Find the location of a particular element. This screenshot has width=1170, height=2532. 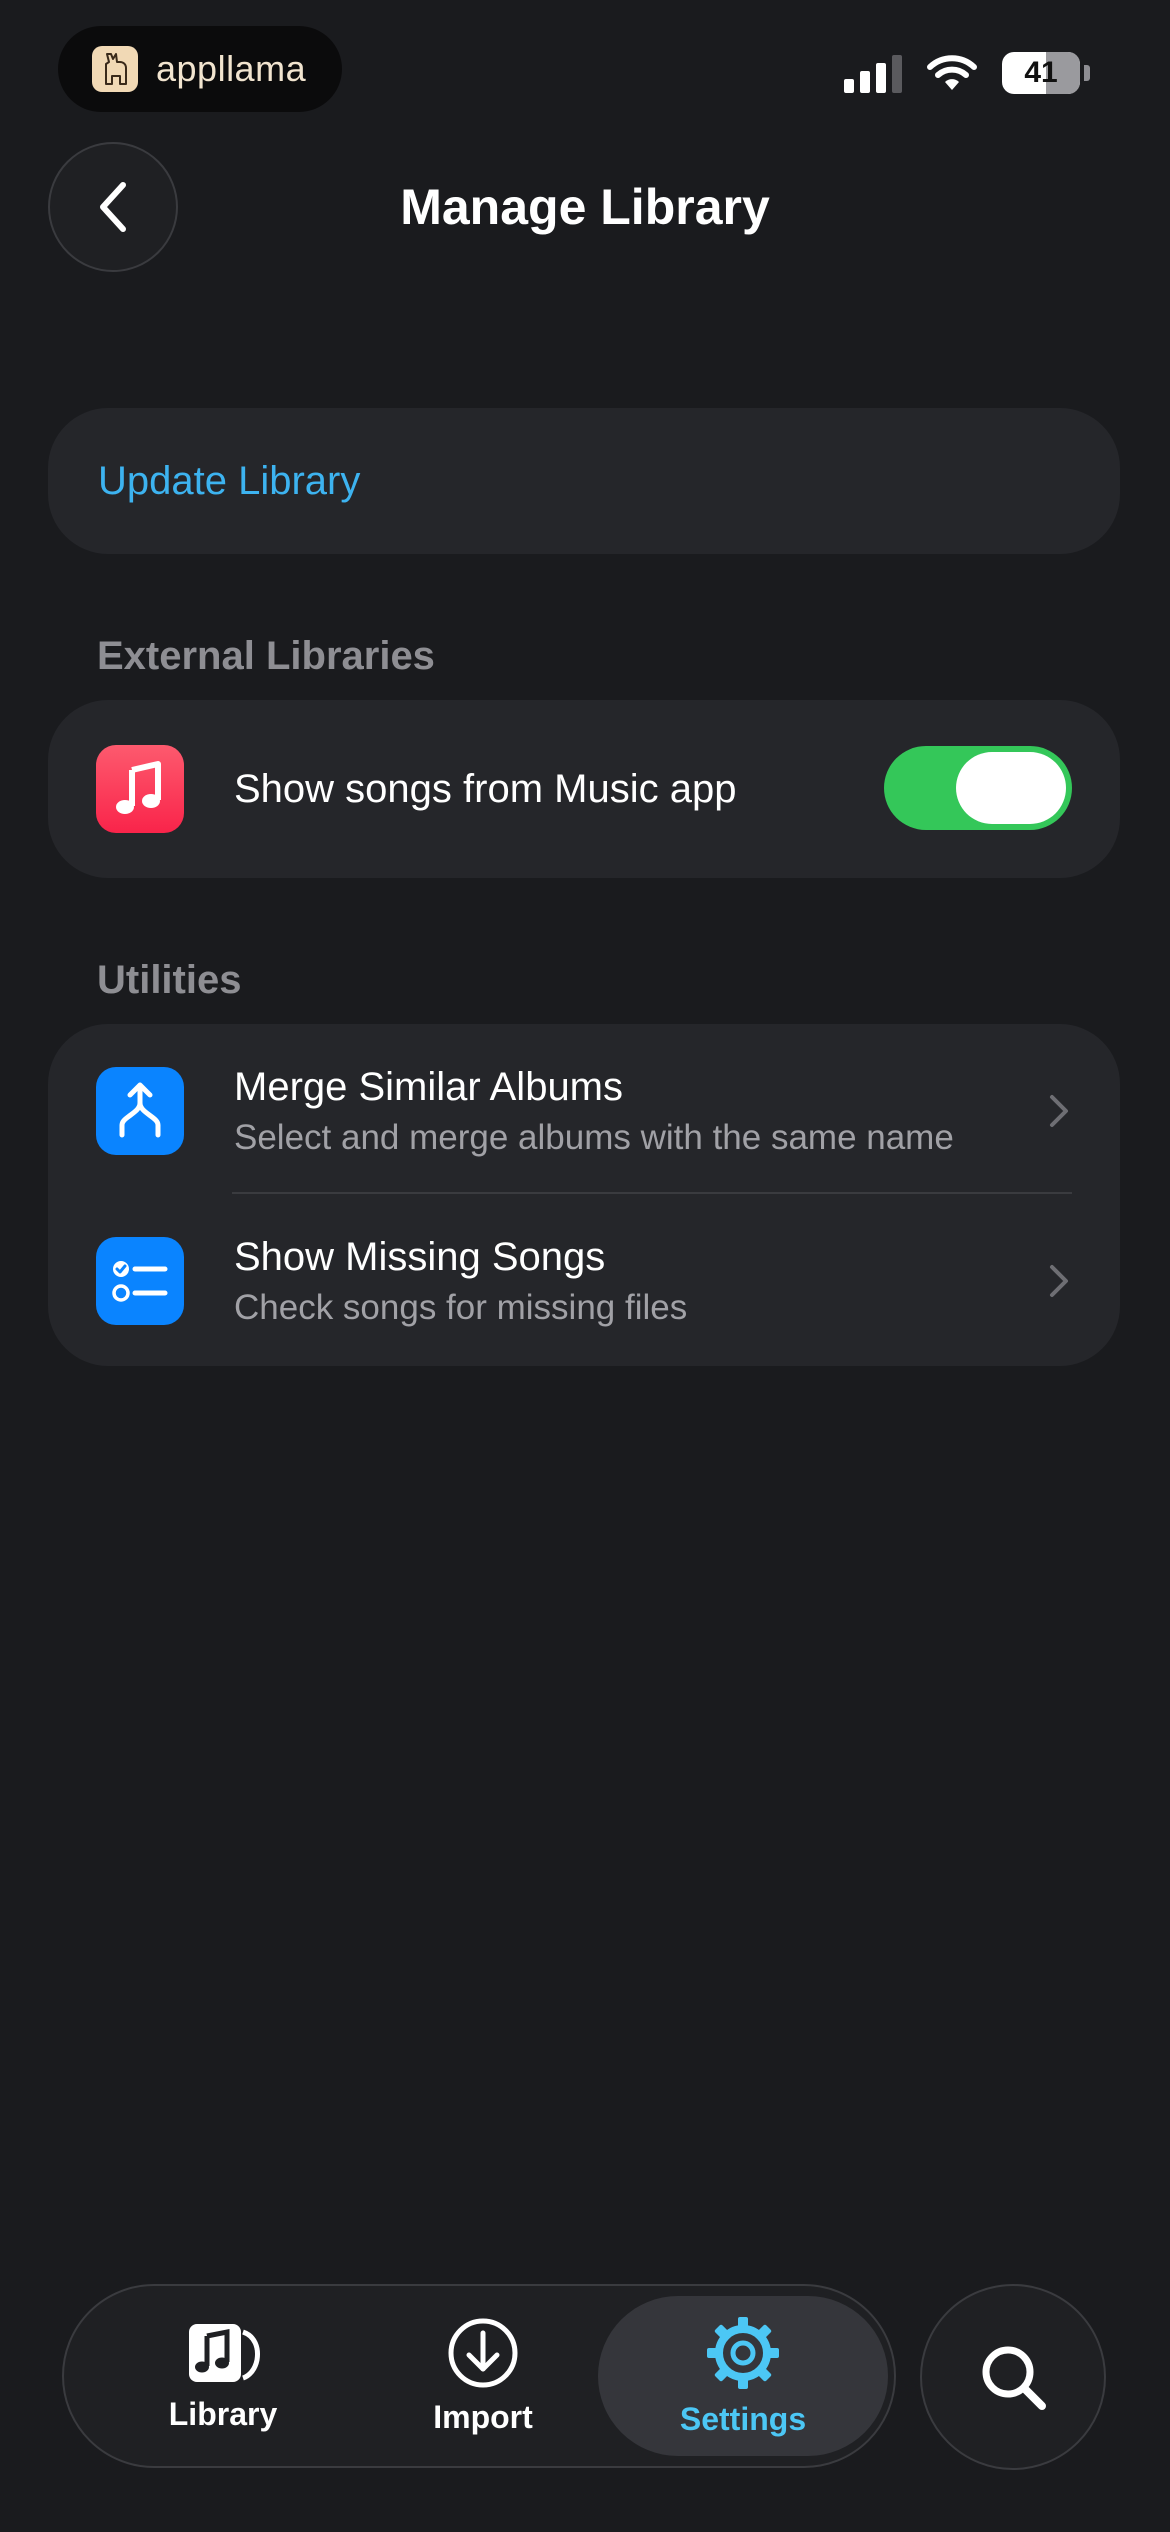

external-libraries-card: Show songs from Music app is located at coordinates (584, 789).